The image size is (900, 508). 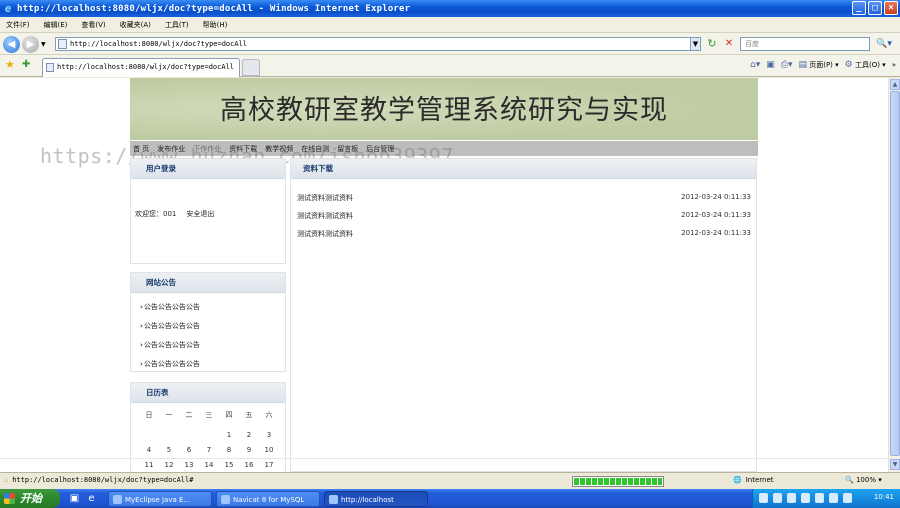 What do you see at coordinates (884, 497) in the screenshot?
I see `tray-clock: 10:41` at bounding box center [884, 497].